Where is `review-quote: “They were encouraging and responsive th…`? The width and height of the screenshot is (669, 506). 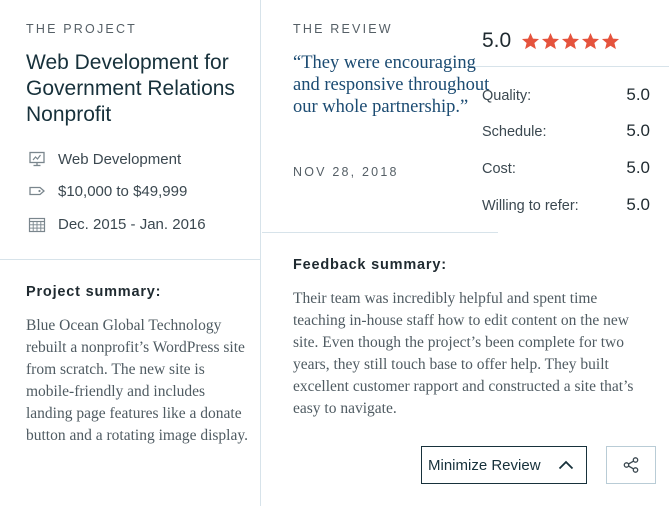 review-quote: “They were encouraging and responsive th… is located at coordinates (391, 85).